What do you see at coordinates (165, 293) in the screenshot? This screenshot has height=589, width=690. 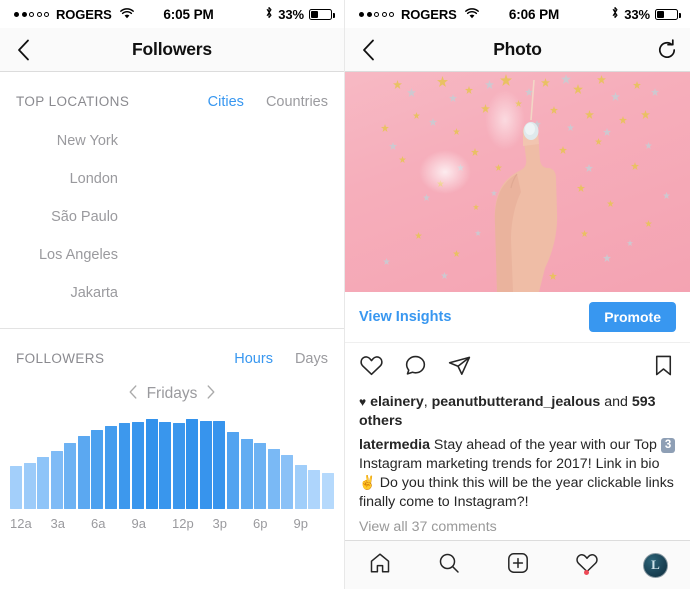 I see `location-row: Jakarta` at bounding box center [165, 293].